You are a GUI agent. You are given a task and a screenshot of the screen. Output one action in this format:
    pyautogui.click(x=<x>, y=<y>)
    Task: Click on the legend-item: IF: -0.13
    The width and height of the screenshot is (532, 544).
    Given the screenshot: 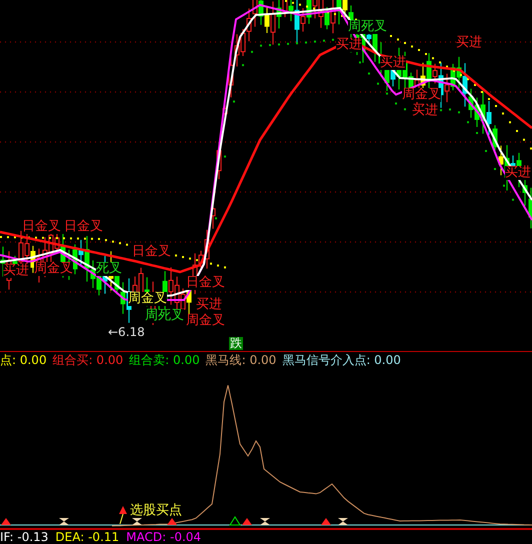 What is the action you would take?
    pyautogui.click(x=24, y=537)
    